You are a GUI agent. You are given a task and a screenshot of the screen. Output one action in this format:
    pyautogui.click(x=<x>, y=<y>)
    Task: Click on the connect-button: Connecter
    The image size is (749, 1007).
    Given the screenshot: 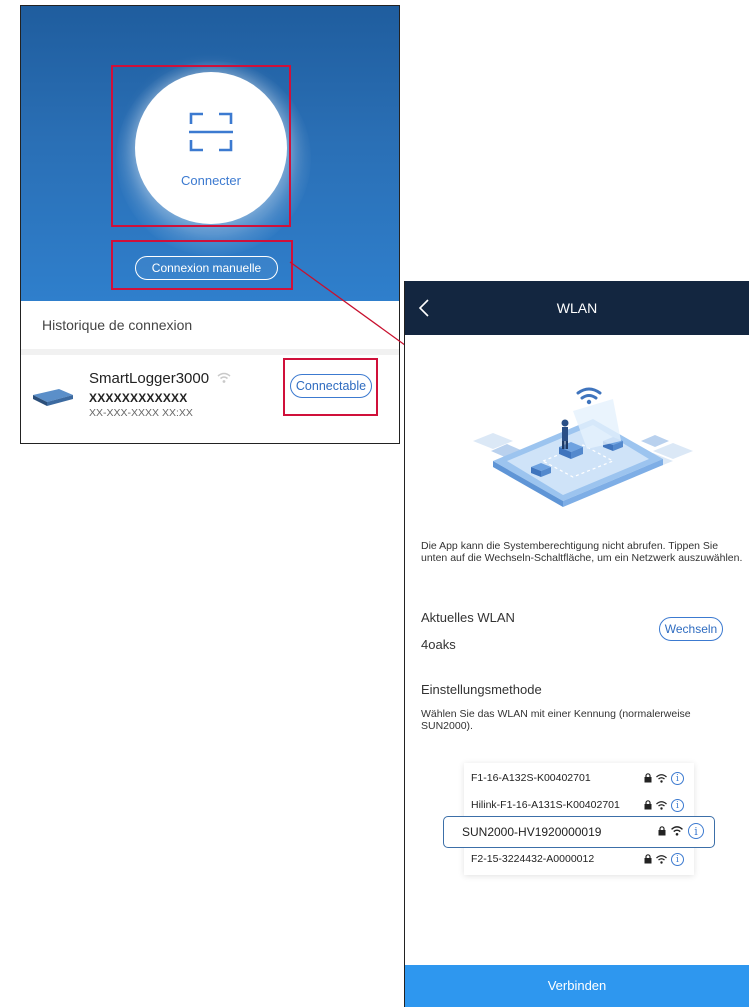 What is the action you would take?
    pyautogui.click(x=211, y=148)
    